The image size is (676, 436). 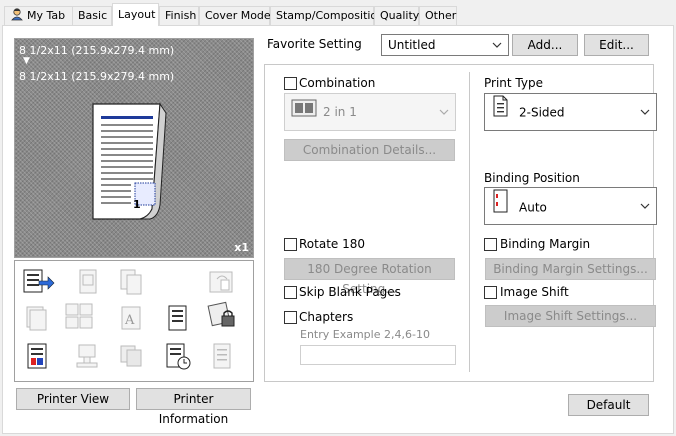 I want to click on two-in-one-icon, so click(x=304, y=113).